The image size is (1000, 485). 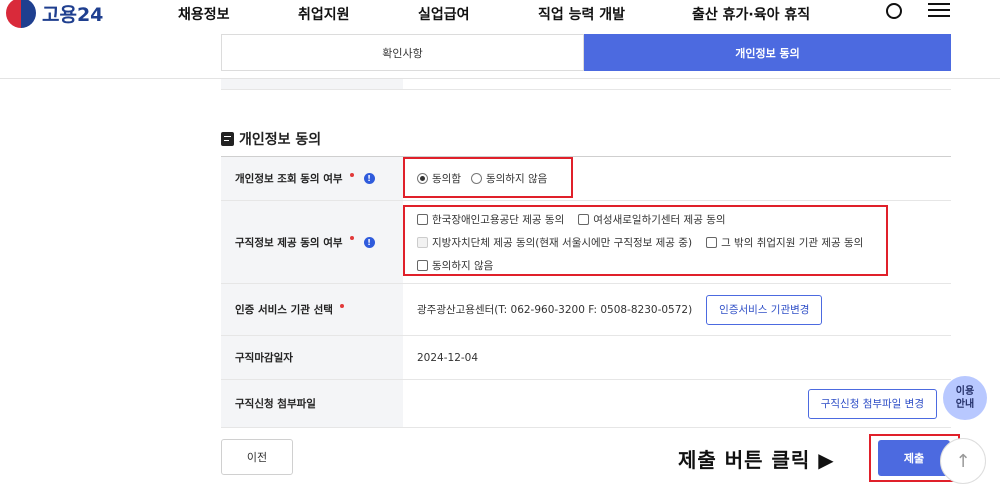 I want to click on form-label: 구직정보 제공 동의 여부 !, so click(x=312, y=242).